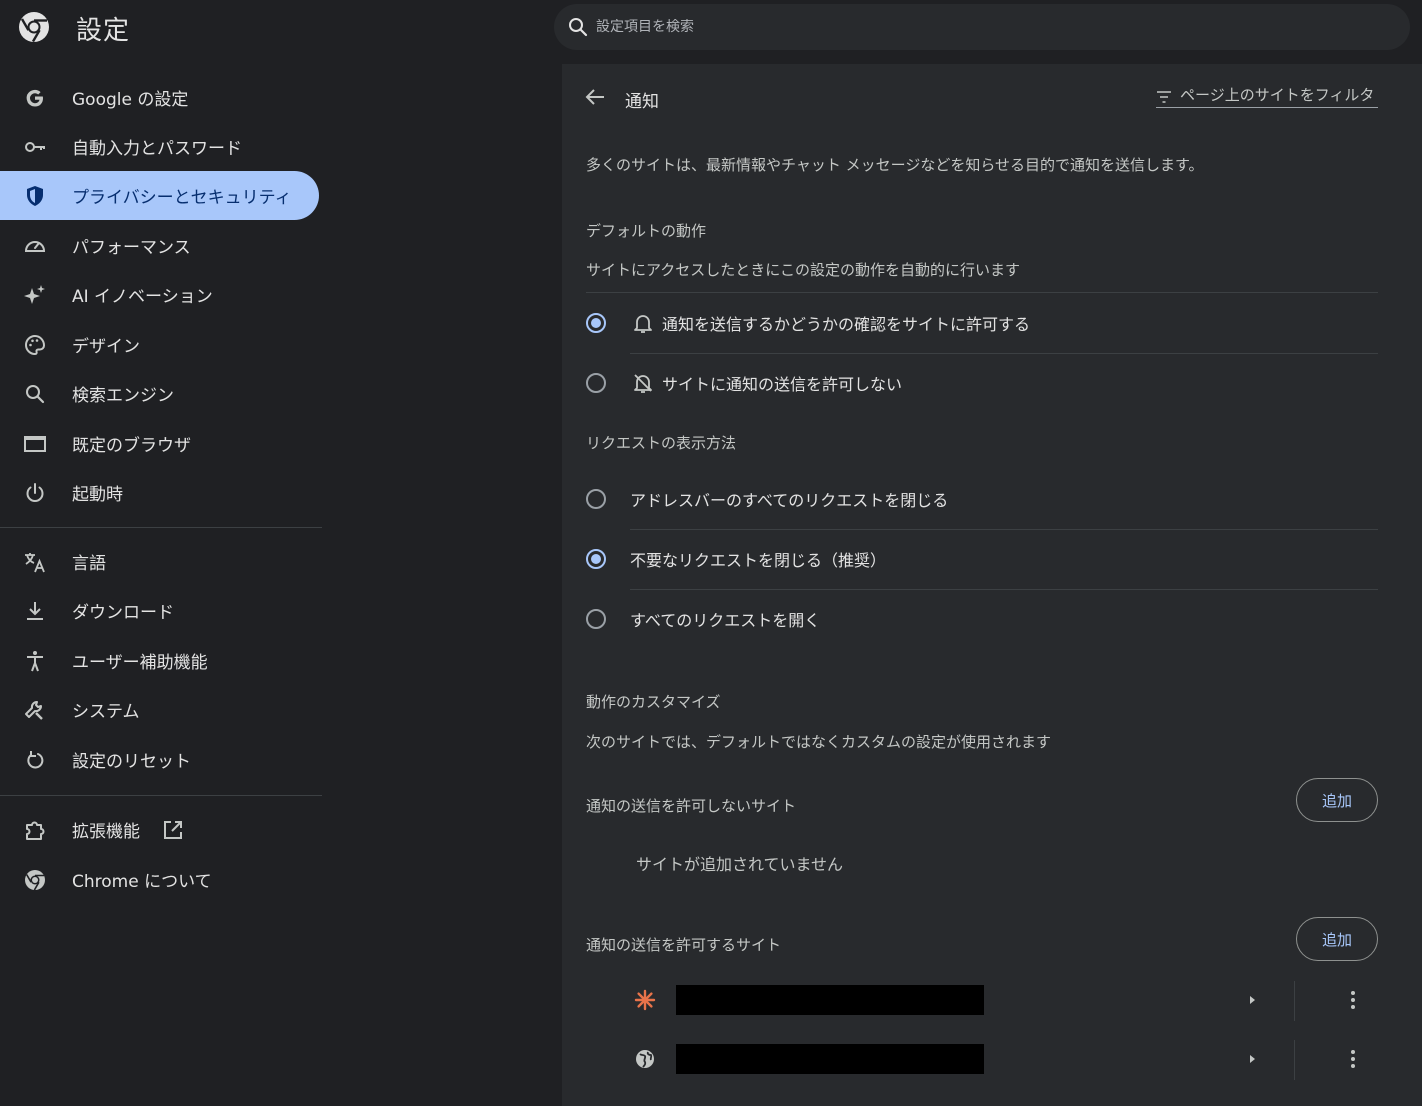 The height and width of the screenshot is (1106, 1422). Describe the element at coordinates (992, 97) in the screenshot. I see `panel-header: 通知 ページ上のサイトをフィルタ` at that location.